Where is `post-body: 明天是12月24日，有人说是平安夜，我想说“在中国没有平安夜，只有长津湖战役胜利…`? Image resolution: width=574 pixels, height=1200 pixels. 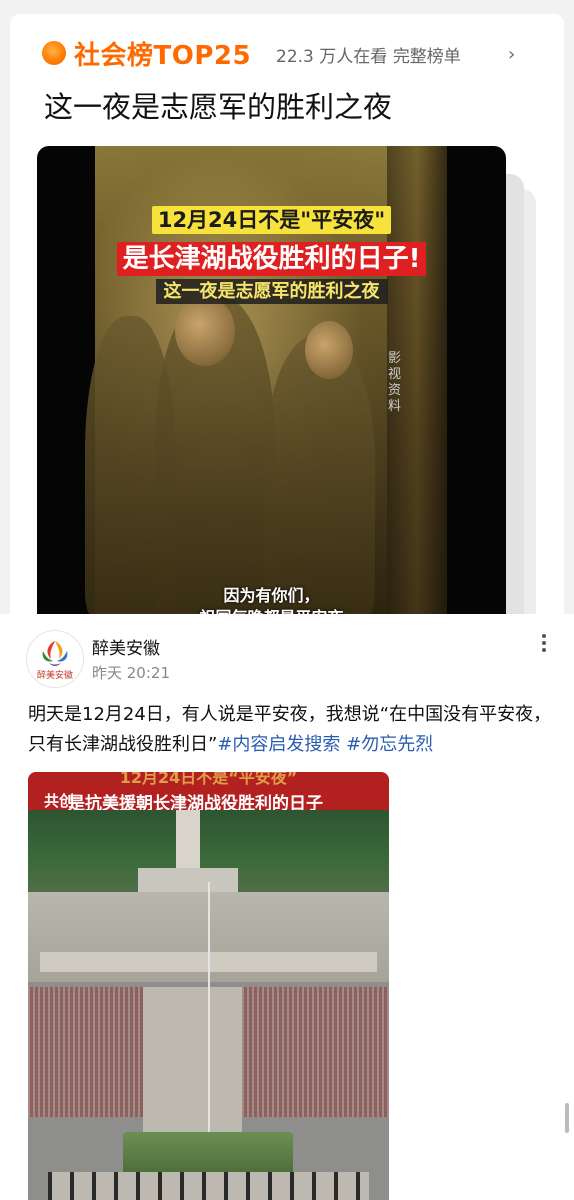
post-body: 明天是12月24日，有人说是平安夜，我想说“在中国没有平安夜，只有长津湖战役胜利… is located at coordinates (293, 730).